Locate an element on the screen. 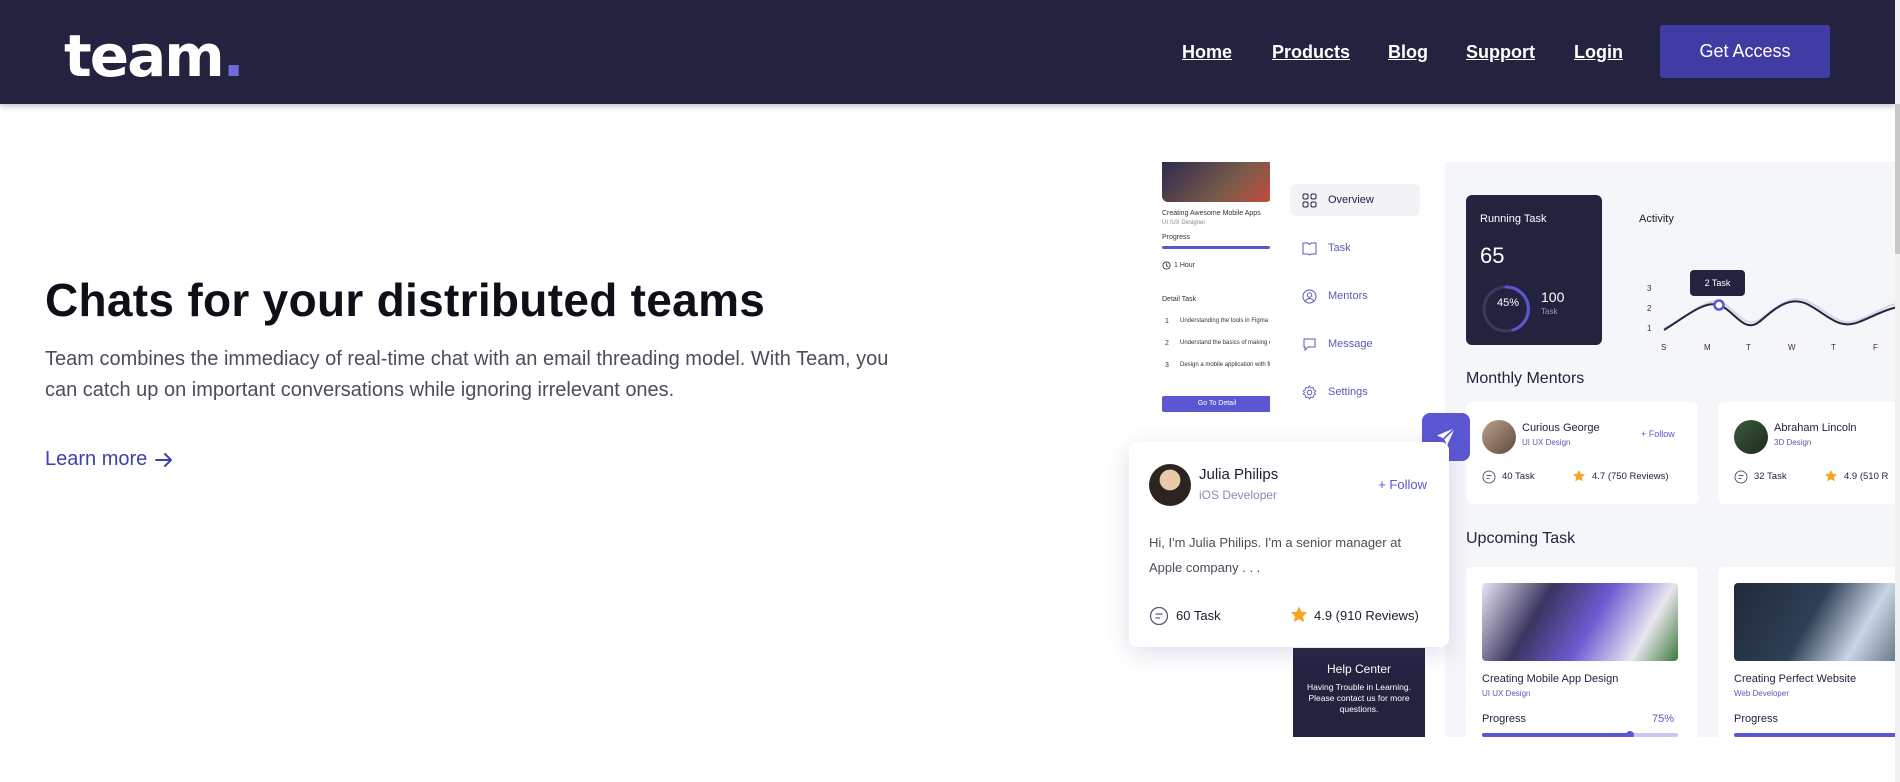 The image size is (1900, 782). task-progress-fill is located at coordinates (1814, 735).